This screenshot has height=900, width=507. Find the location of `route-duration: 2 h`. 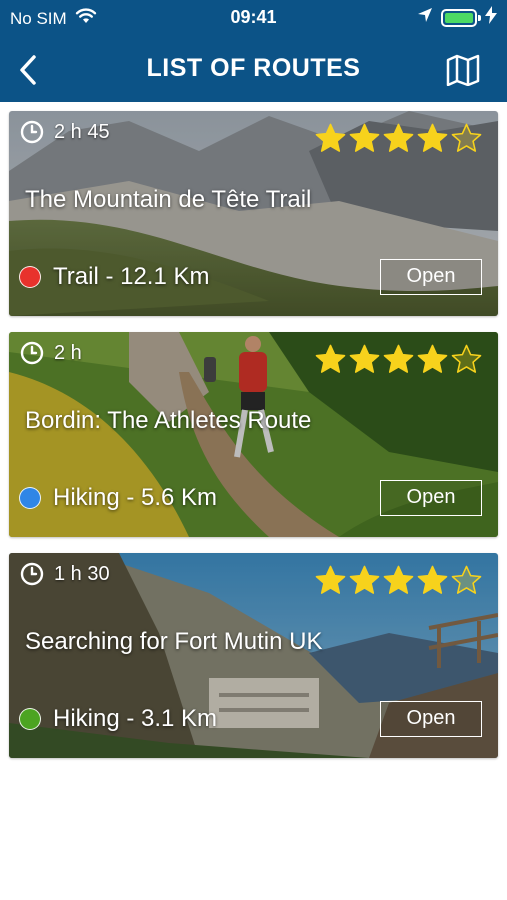

route-duration: 2 h is located at coordinates (51, 353).